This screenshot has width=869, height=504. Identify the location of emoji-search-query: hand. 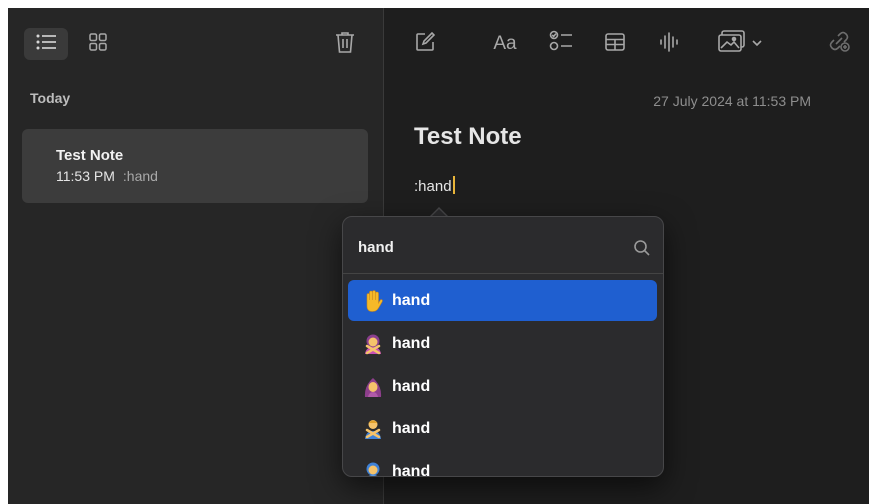
(376, 247).